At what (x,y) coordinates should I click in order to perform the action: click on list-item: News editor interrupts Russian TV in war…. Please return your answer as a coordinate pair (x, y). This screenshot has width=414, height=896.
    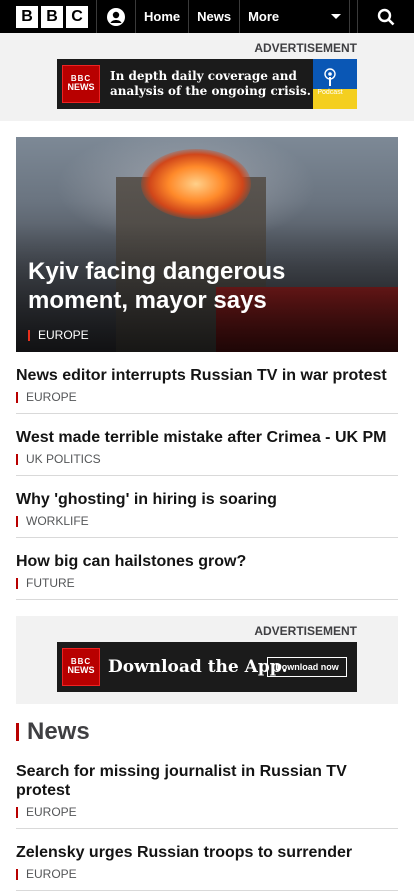
    Looking at the image, I should click on (207, 383).